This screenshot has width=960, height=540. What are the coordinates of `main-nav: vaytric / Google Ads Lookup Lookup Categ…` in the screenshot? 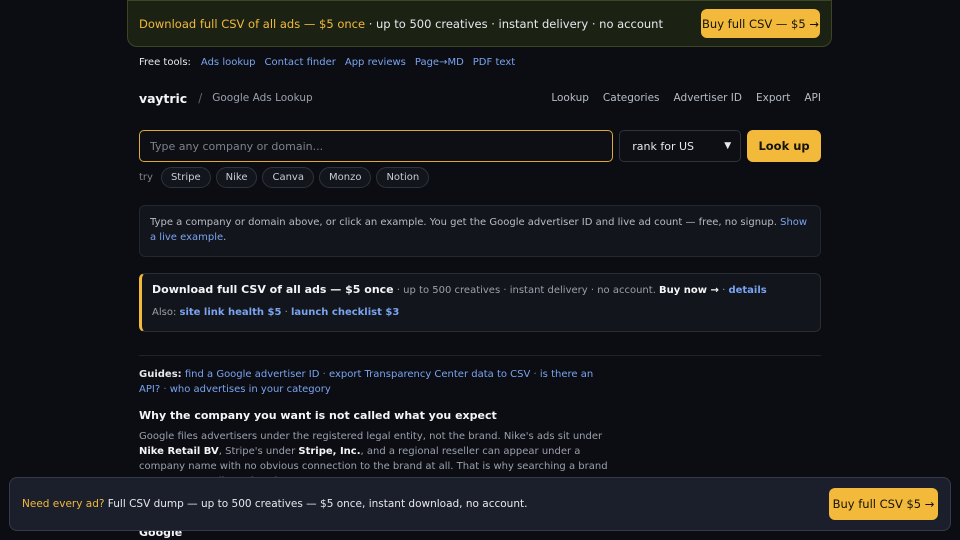 It's located at (480, 98).